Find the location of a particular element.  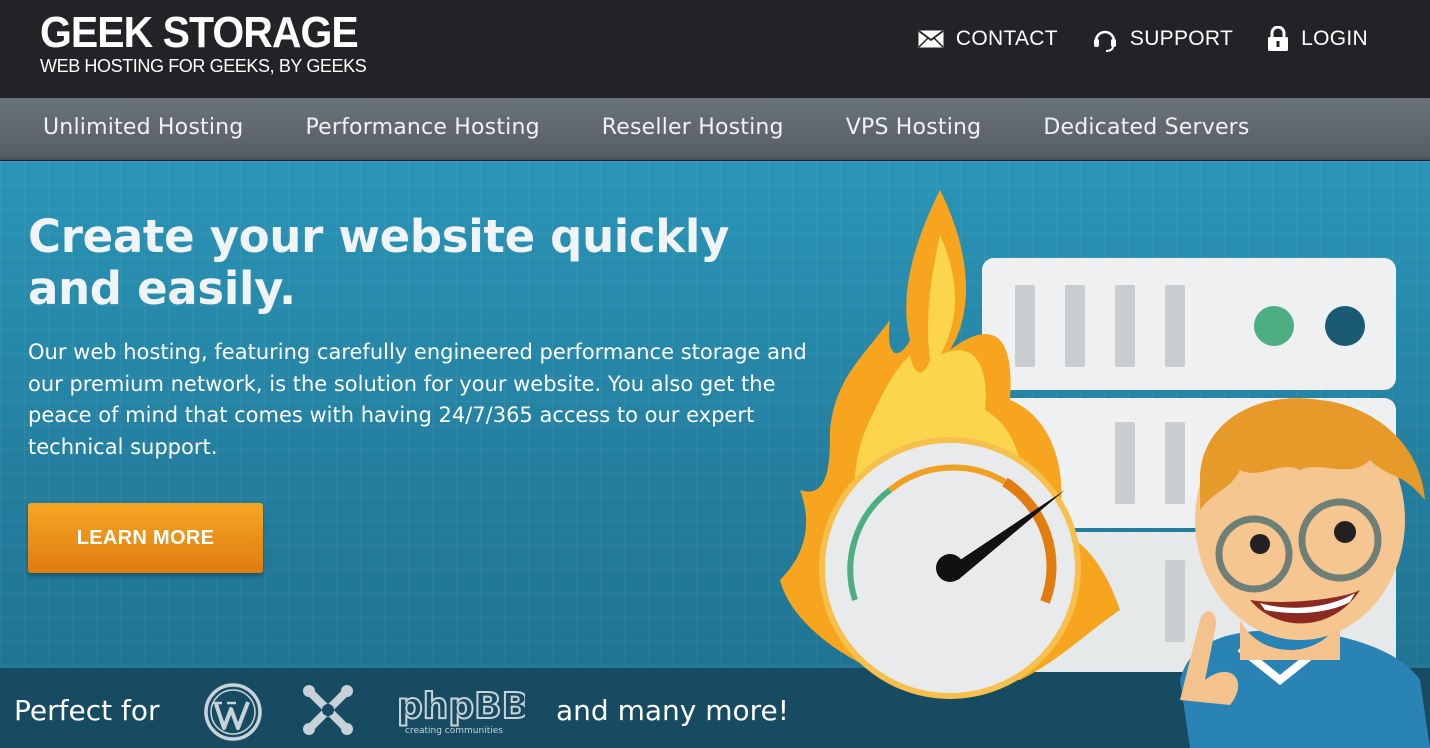

support-label: SUPPORT is located at coordinates (1181, 38).